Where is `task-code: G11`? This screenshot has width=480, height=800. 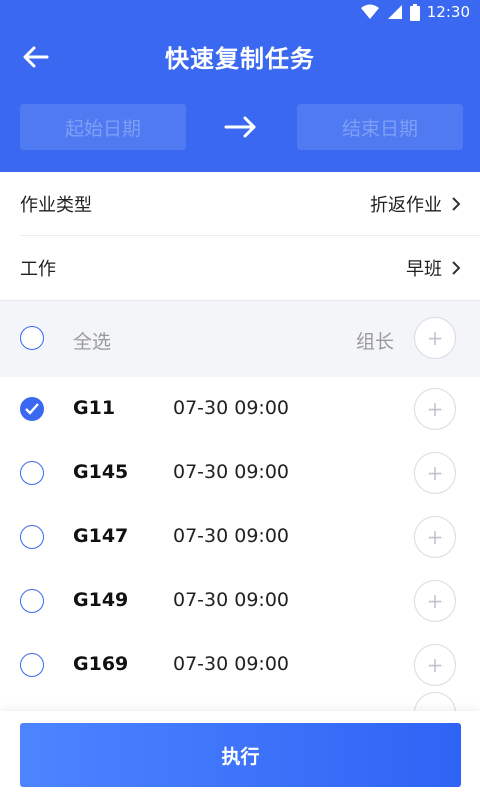
task-code: G11 is located at coordinates (94, 408).